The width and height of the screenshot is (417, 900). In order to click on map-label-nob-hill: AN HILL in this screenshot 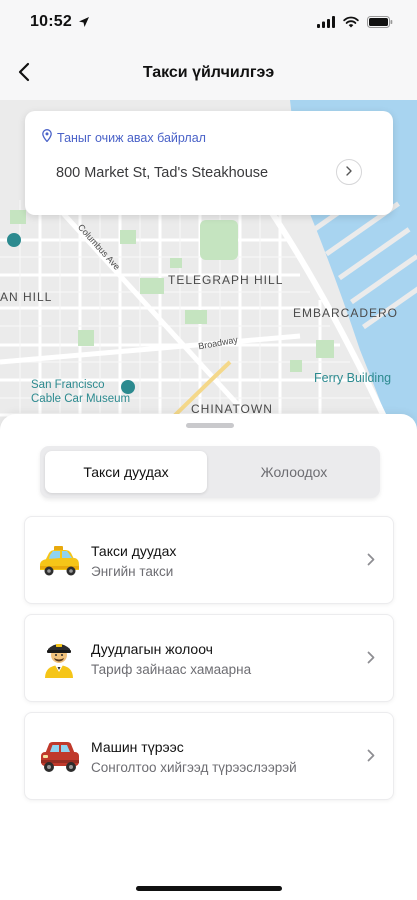, I will do `click(26, 297)`.